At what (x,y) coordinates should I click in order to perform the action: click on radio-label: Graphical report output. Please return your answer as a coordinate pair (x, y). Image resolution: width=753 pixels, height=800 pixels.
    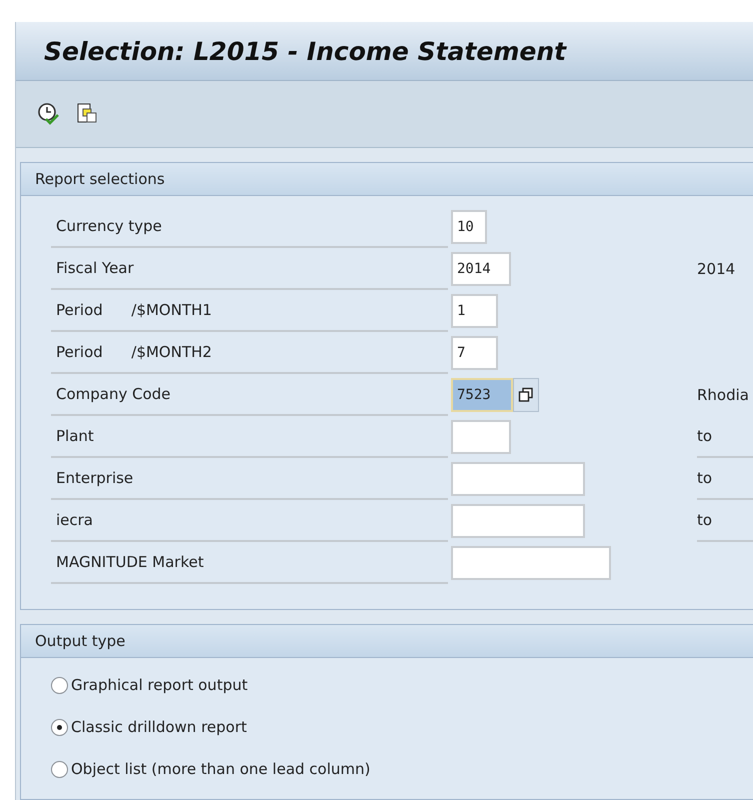
    Looking at the image, I should click on (159, 685).